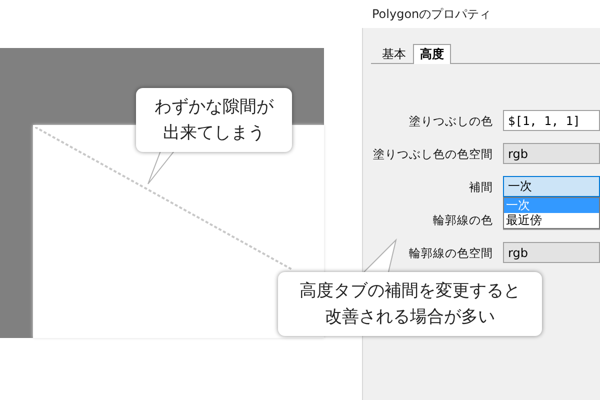  I want to click on field-label: 輪郭線の色空間, so click(450, 252).